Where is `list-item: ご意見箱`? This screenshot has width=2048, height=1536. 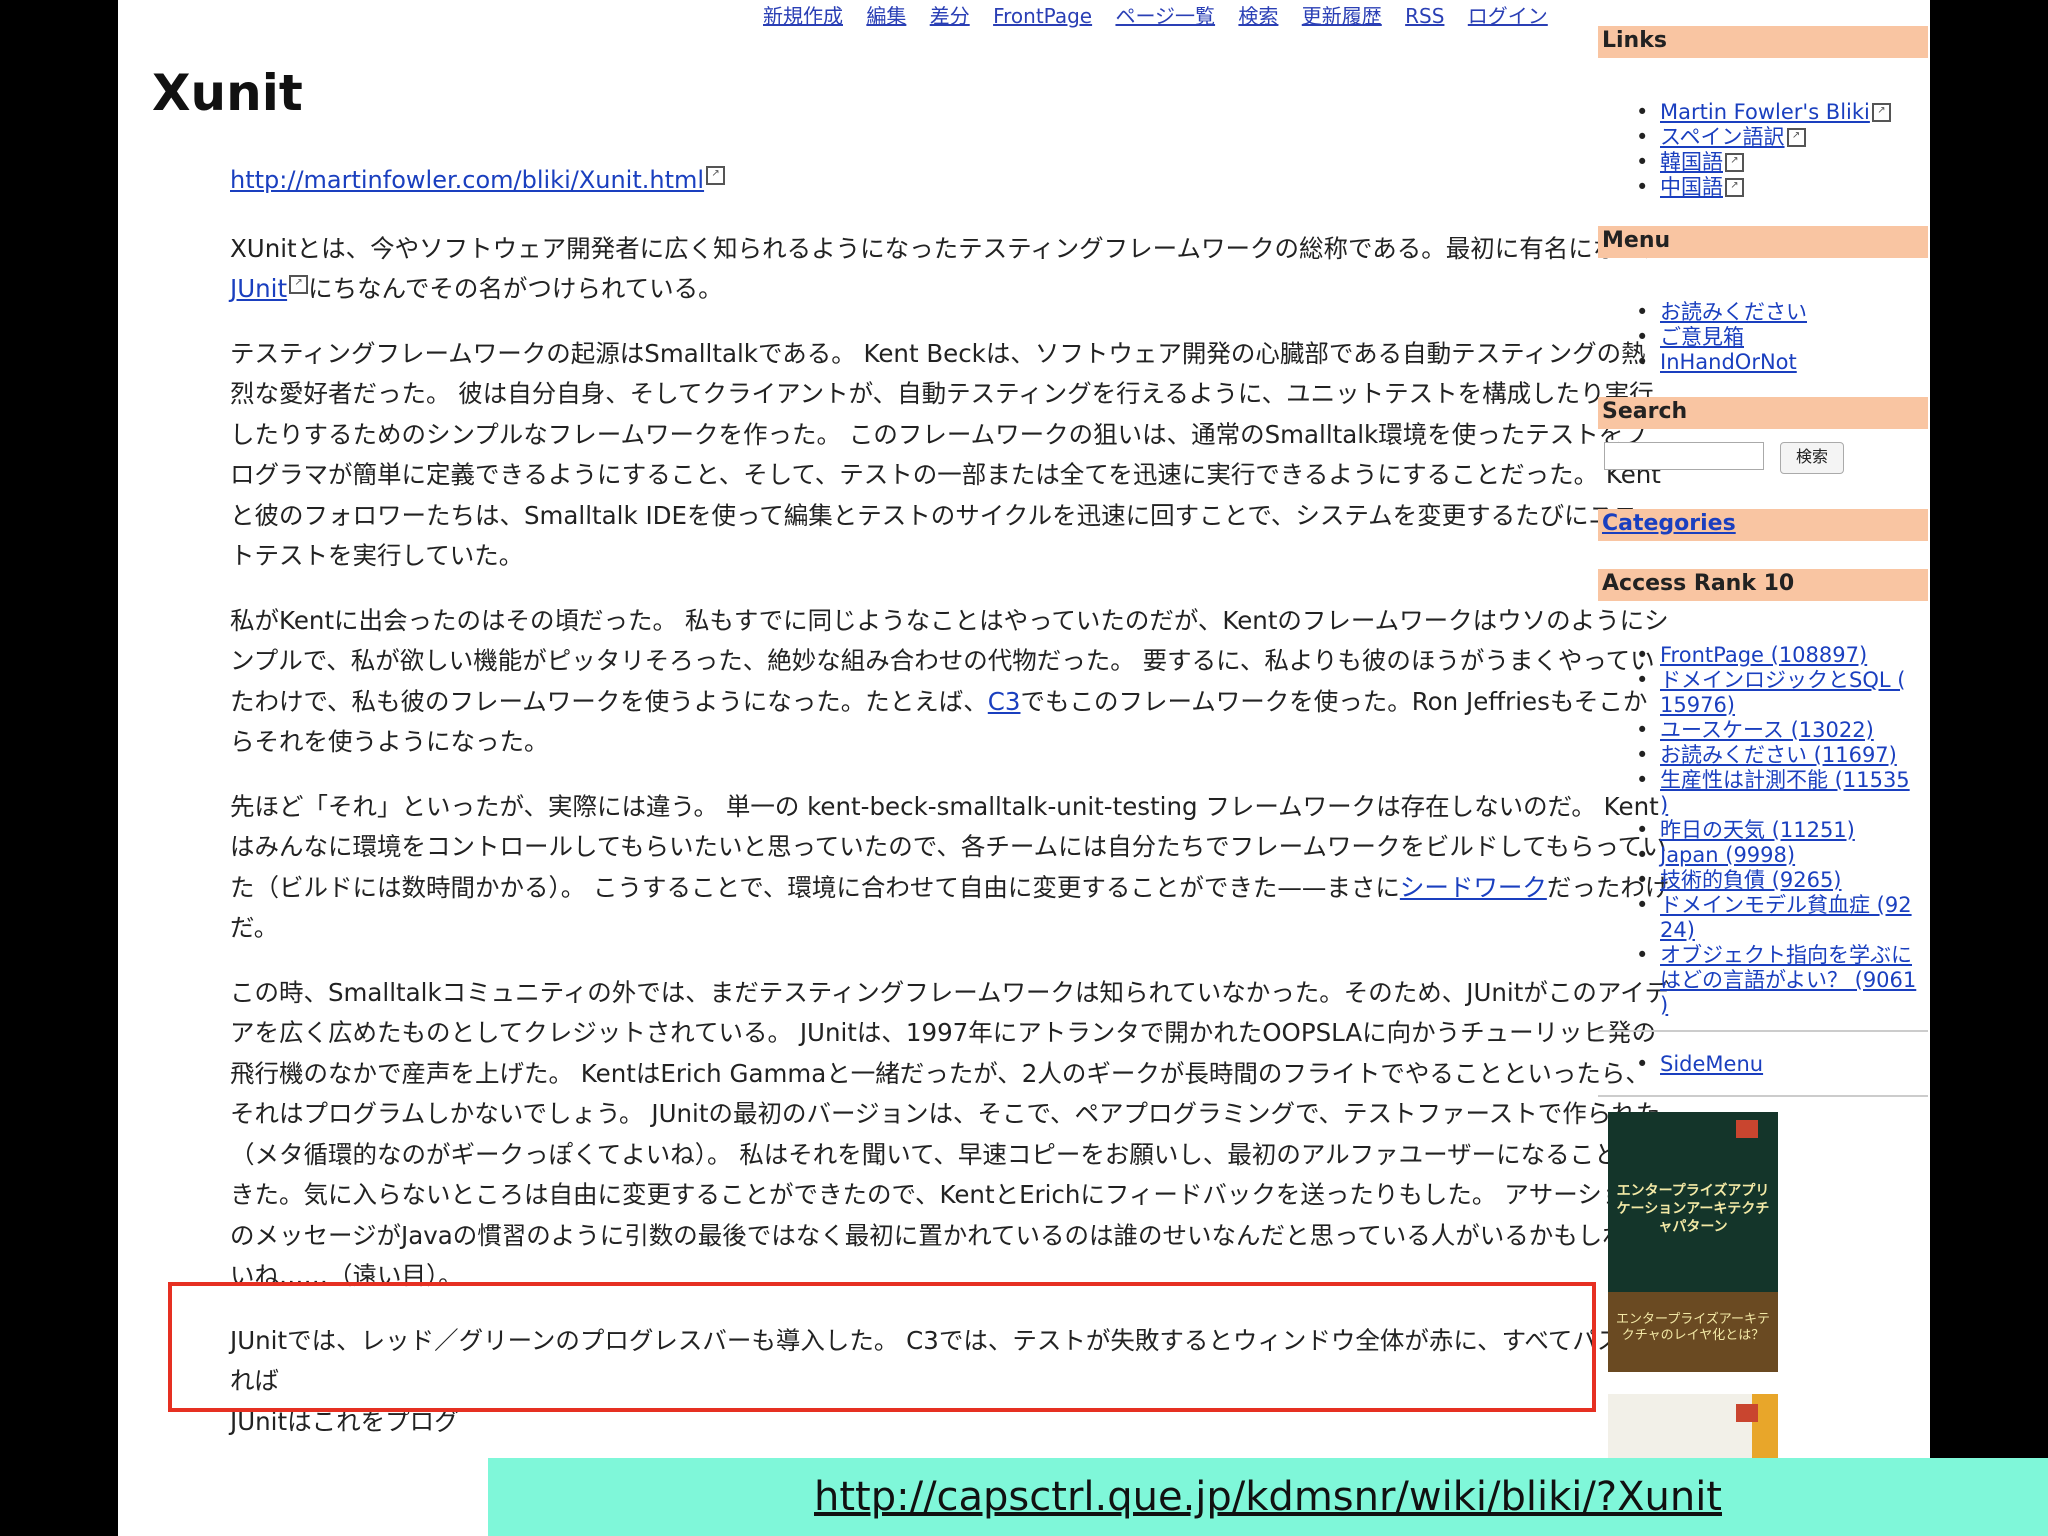
list-item: ご意見箱 is located at coordinates (1782, 337).